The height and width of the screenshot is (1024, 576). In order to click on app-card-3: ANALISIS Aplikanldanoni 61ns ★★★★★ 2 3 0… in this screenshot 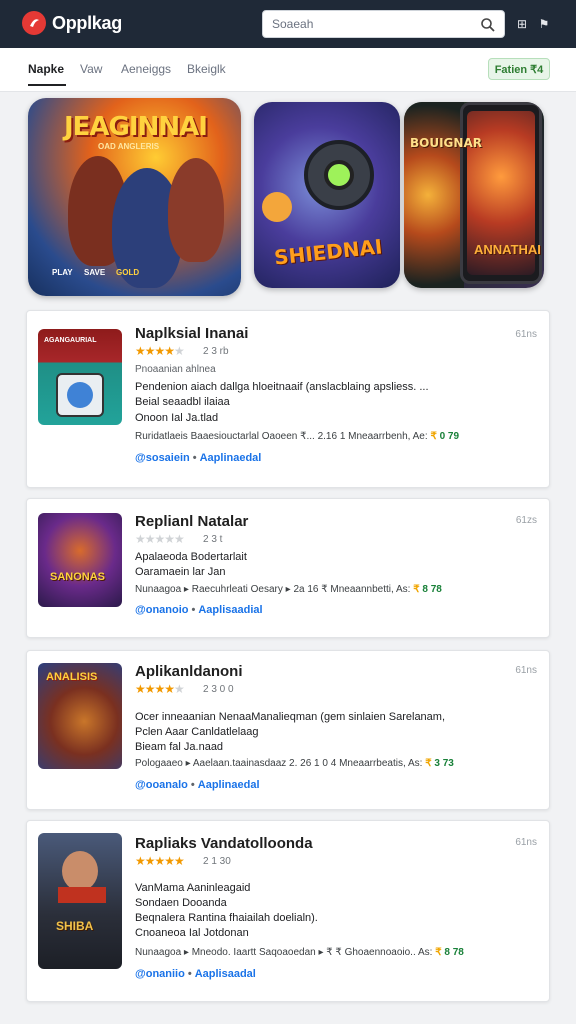, I will do `click(288, 730)`.